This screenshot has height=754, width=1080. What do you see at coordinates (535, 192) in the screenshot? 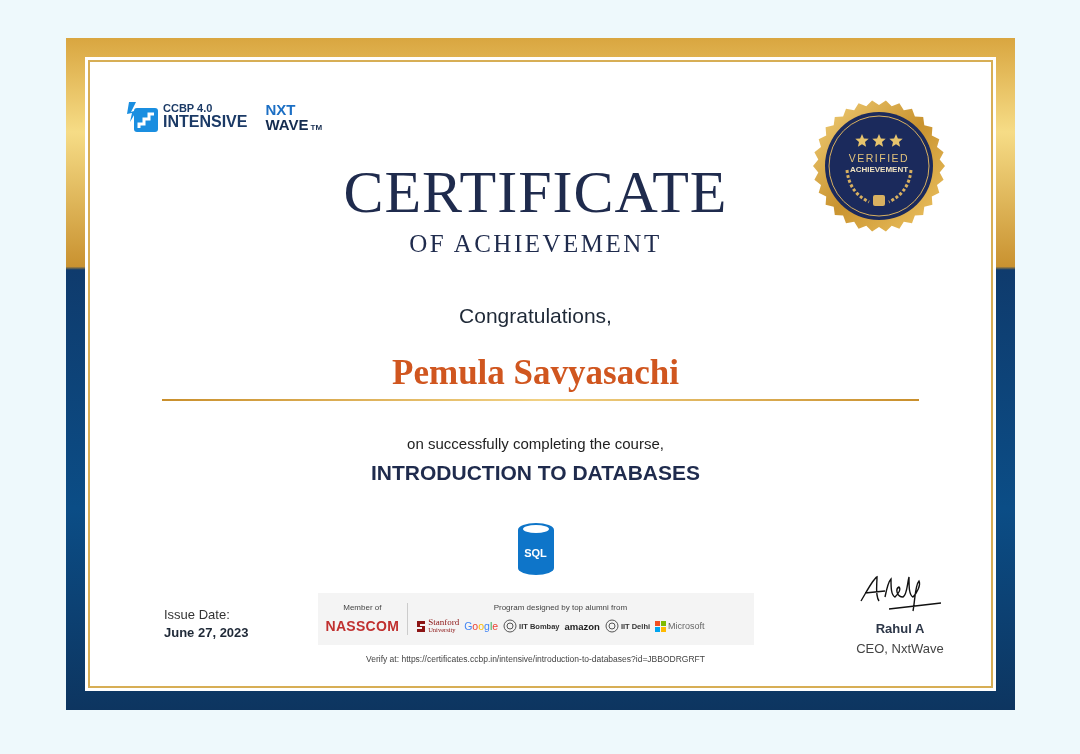
I see `certificate-title: CERTIFICATE` at bounding box center [535, 192].